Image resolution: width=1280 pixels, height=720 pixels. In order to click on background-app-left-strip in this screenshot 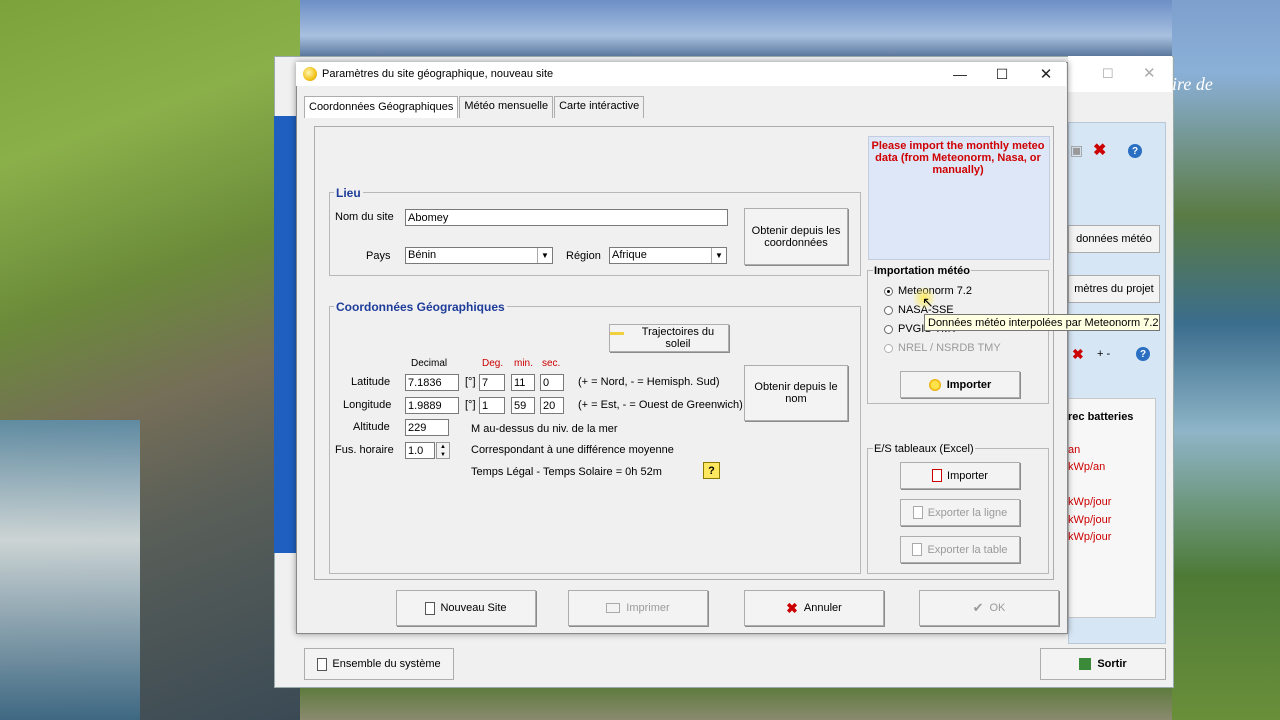, I will do `click(285, 334)`.